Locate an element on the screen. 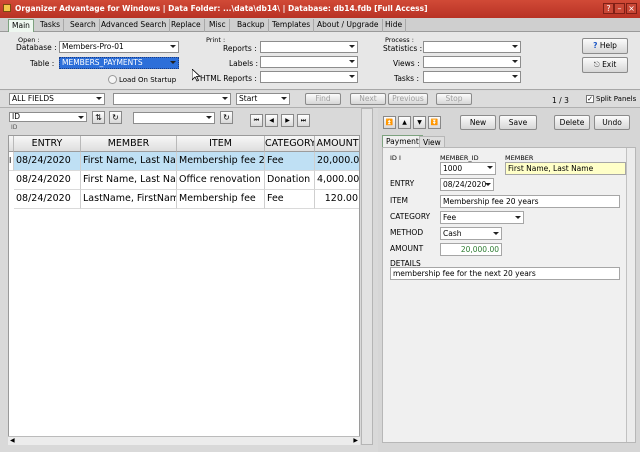 The width and height of the screenshot is (640, 452). tab-misc: Misc is located at coordinates (218, 25).